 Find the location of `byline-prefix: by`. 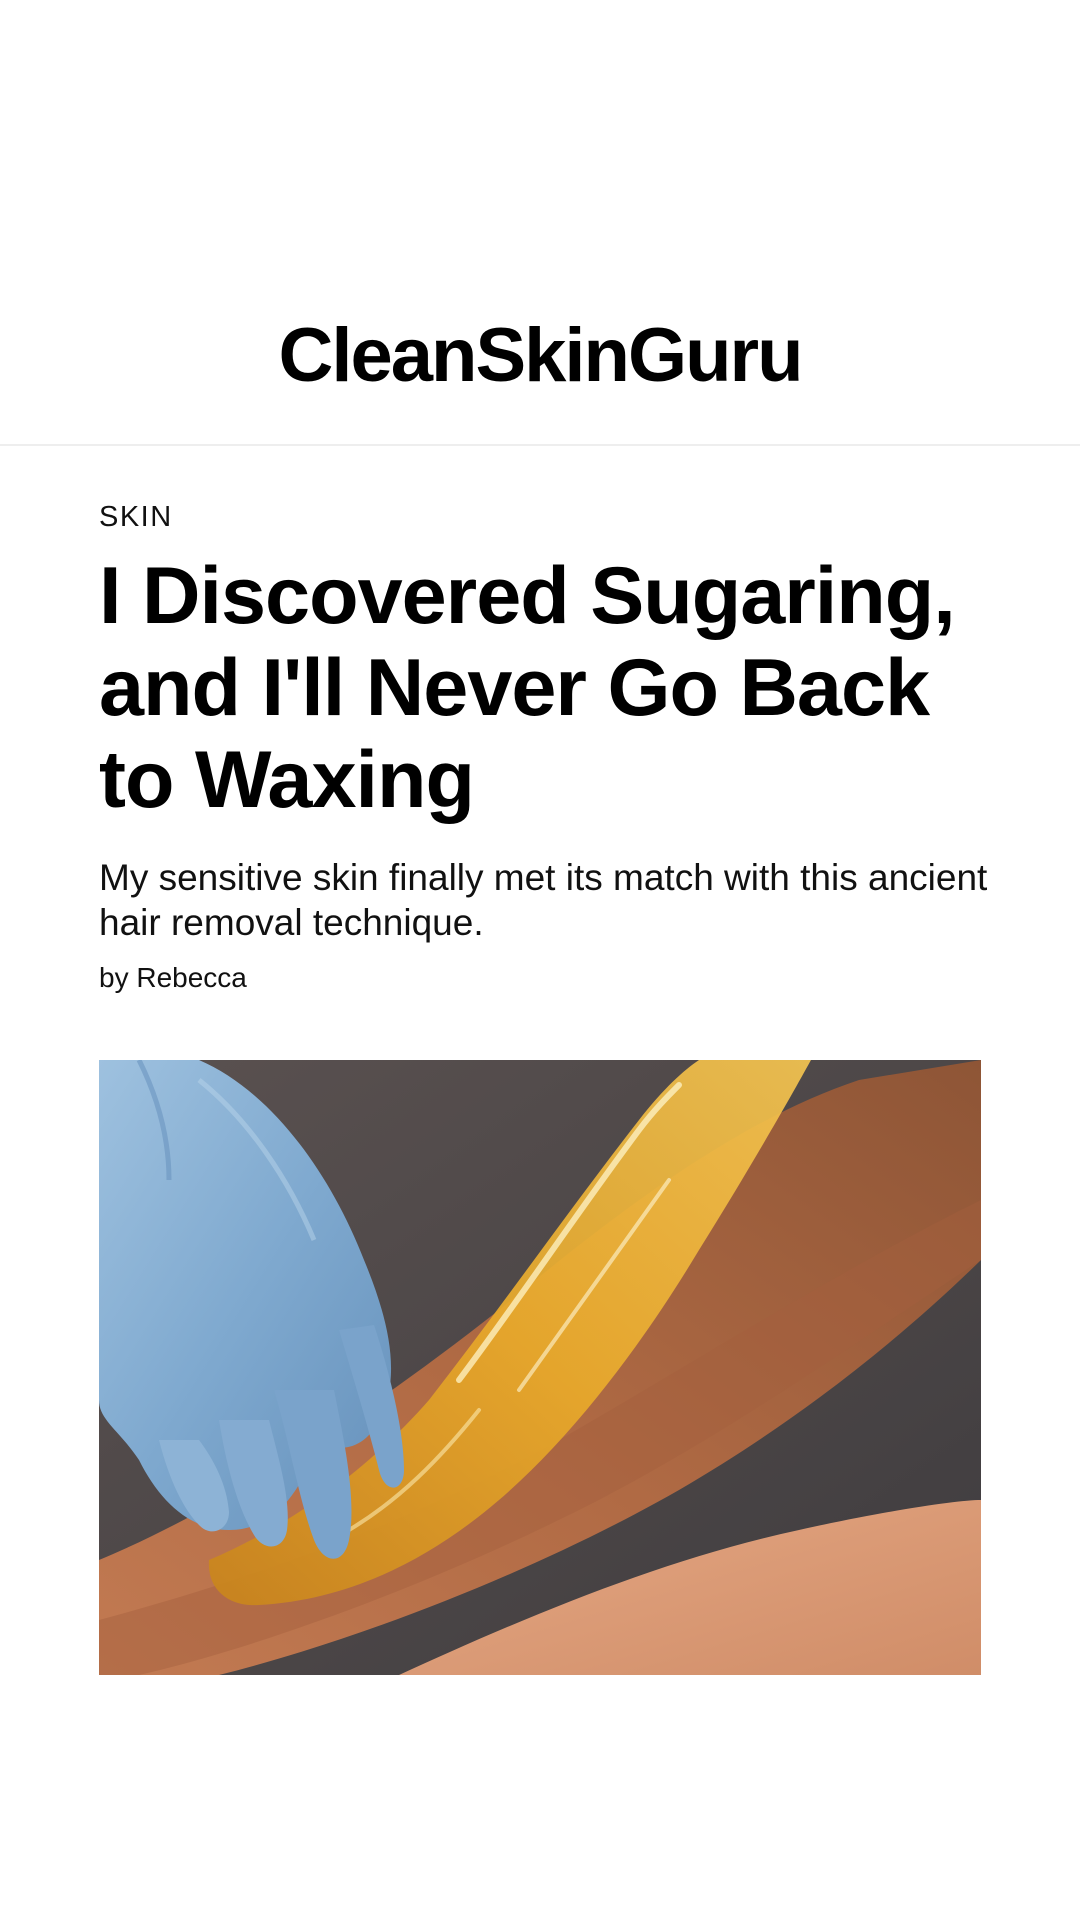

byline-prefix: by is located at coordinates (118, 977).